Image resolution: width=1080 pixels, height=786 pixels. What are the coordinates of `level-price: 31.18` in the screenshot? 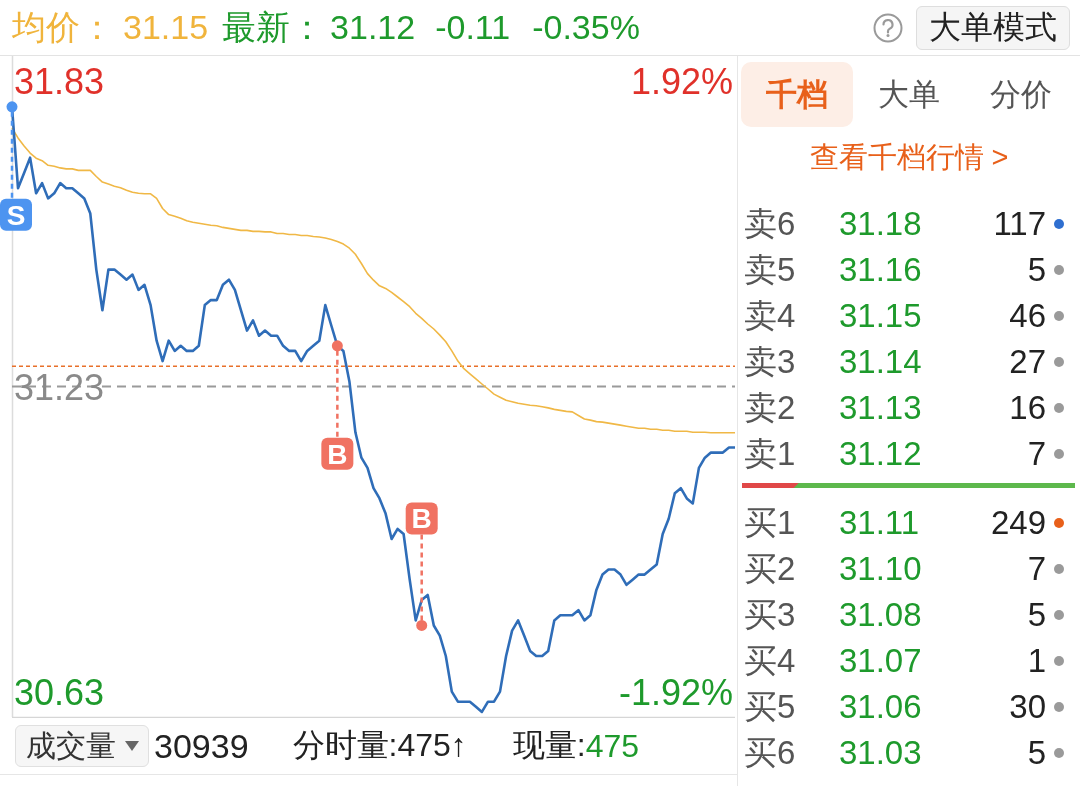 It's located at (881, 224).